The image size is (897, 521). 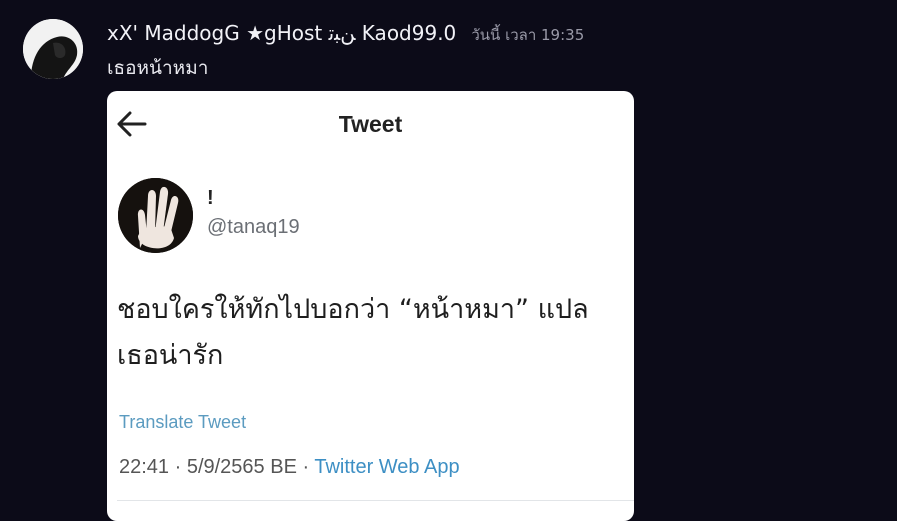 I want to click on hand-photo-icon, so click(x=155, y=215).